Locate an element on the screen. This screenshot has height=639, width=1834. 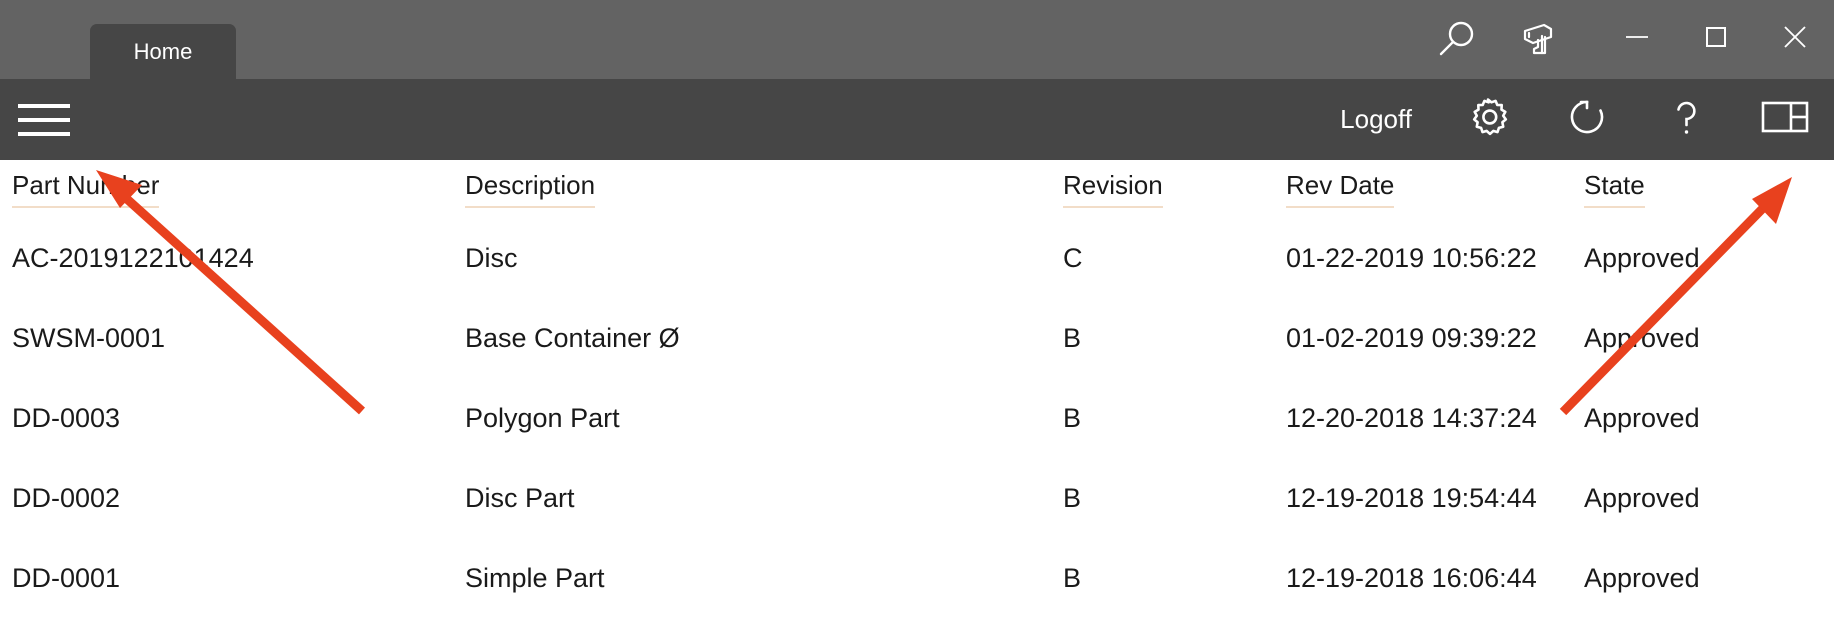
barcode-scanner-button is located at coordinates (1538, 39).